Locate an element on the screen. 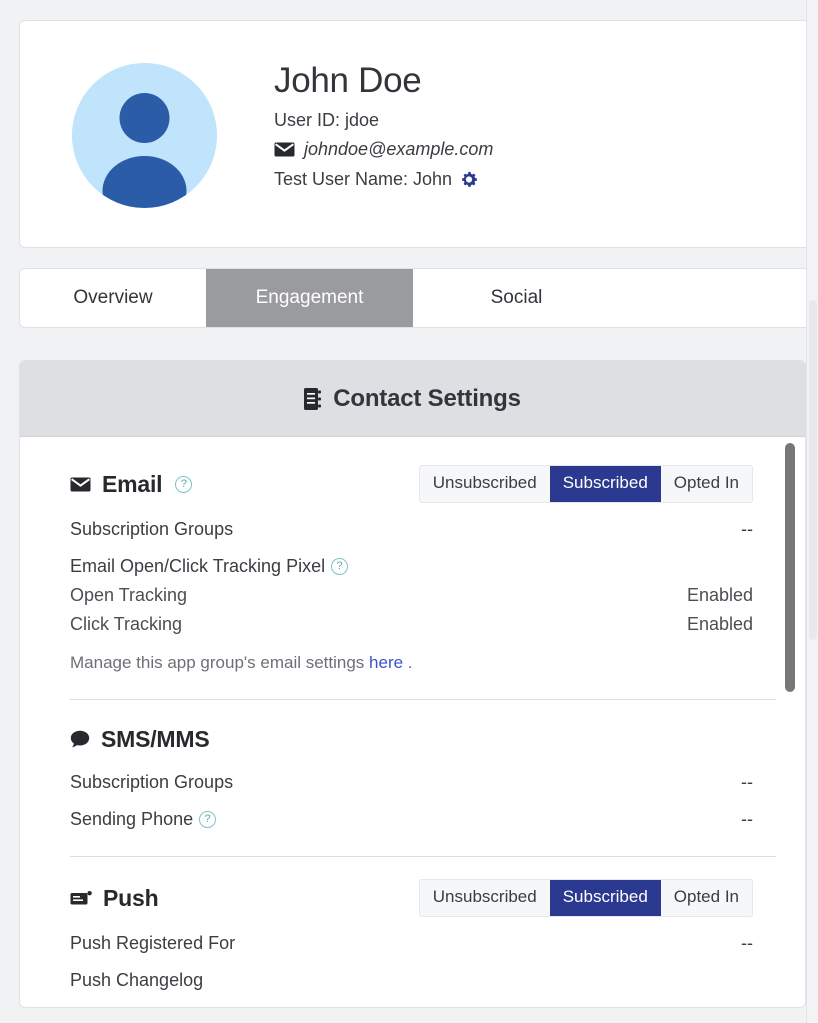 This screenshot has width=818, height=1023. push-section-label: Push is located at coordinates (131, 897).